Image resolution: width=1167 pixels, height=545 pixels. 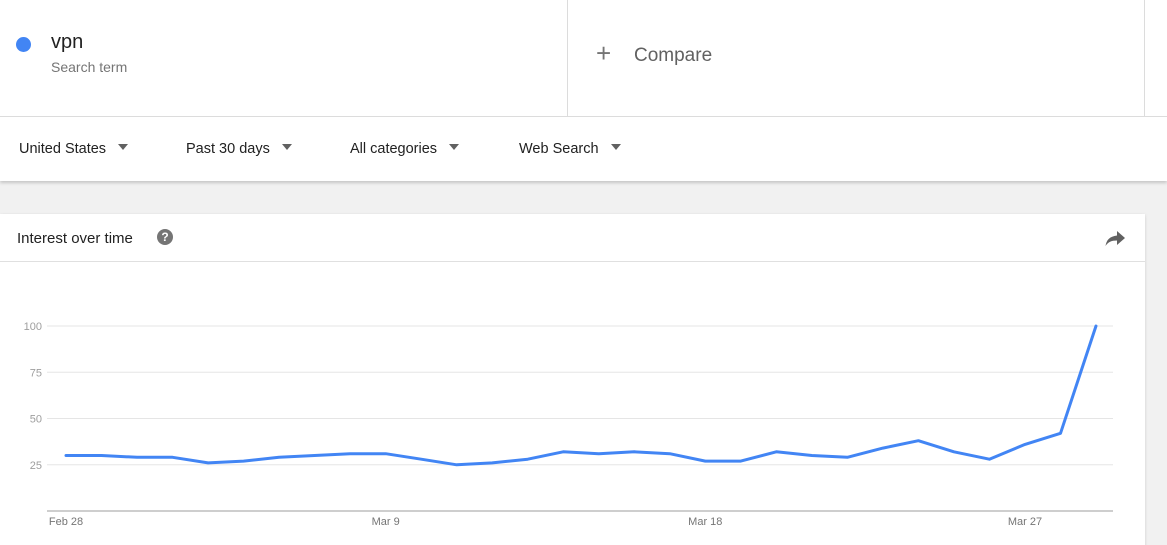 I want to click on x-tick-label-mar-27: Mar 27, so click(x=1025, y=522).